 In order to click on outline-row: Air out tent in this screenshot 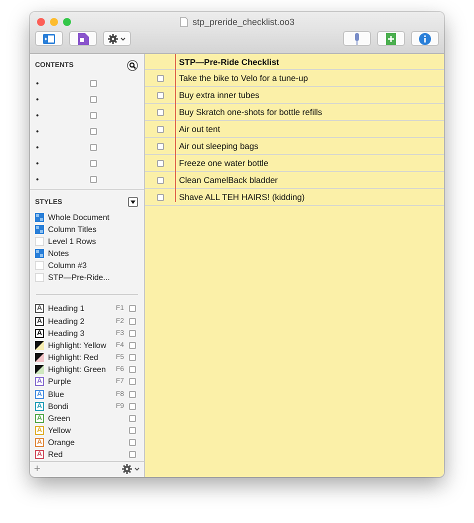, I will do `click(197, 129)`.